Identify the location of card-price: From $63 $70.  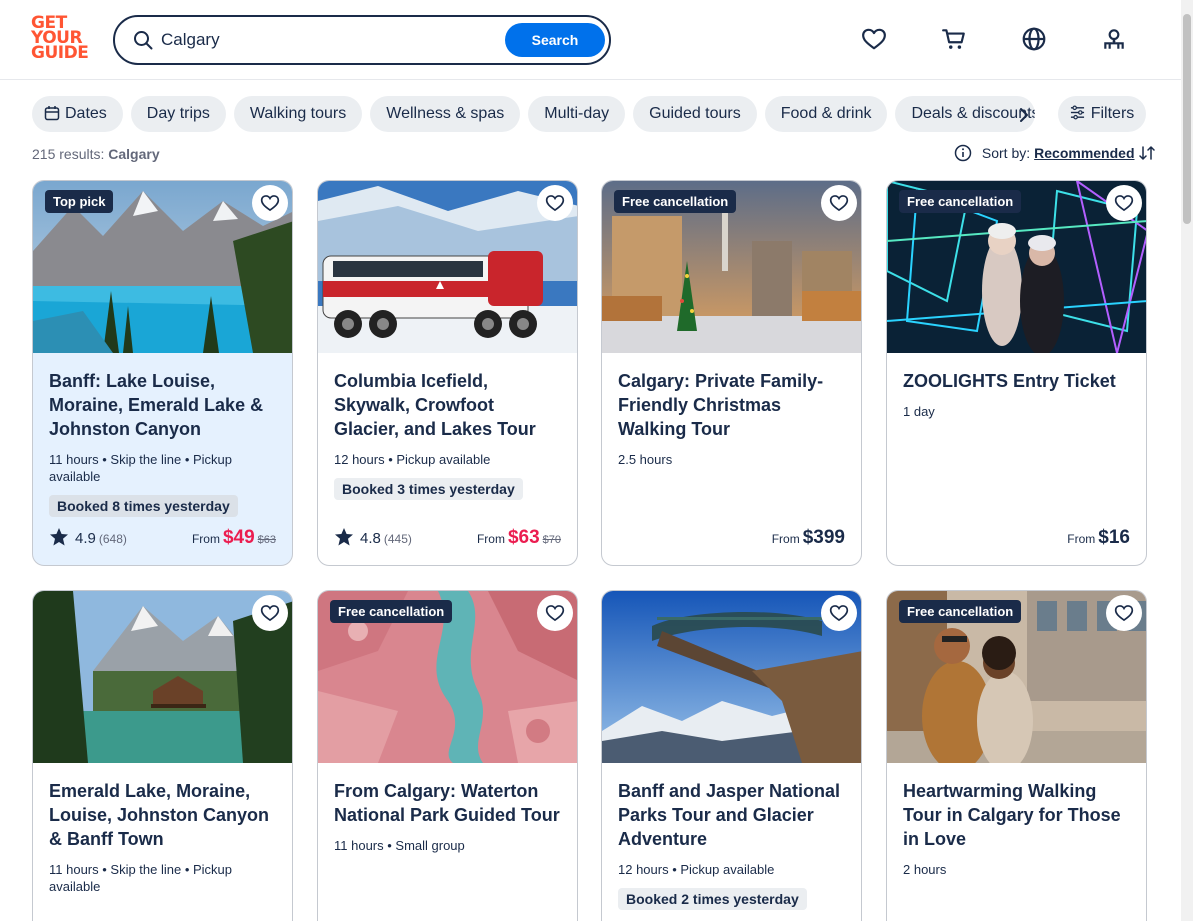
(518, 537).